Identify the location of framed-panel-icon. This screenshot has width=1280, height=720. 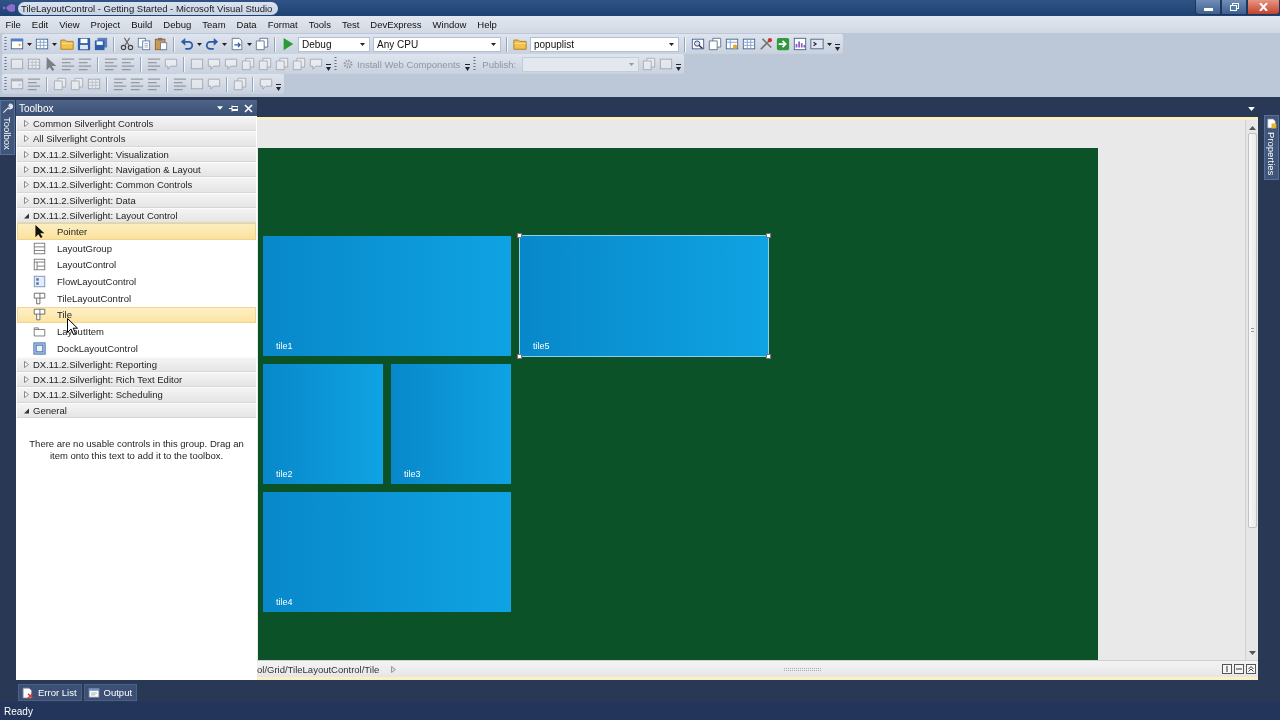
(39, 348).